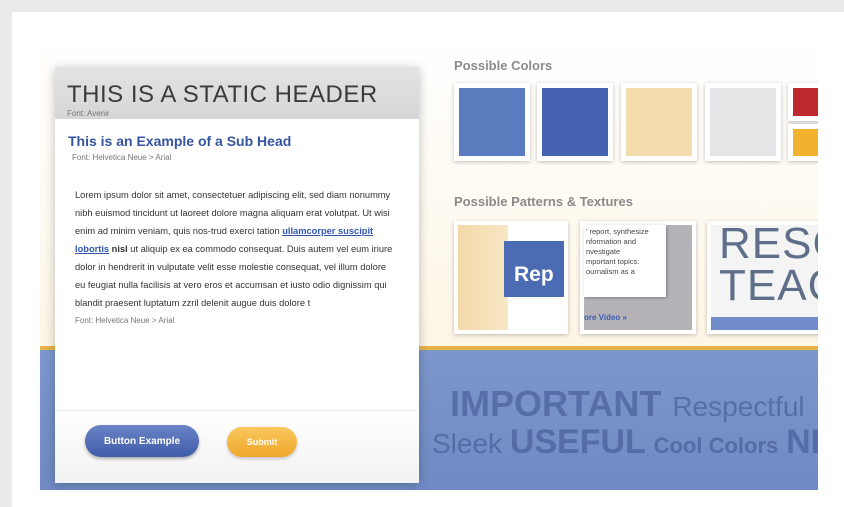 Image resolution: width=844 pixels, height=507 pixels. I want to click on banner-line-2: Sleek USEFUL Cool Colors NEV, so click(625, 442).